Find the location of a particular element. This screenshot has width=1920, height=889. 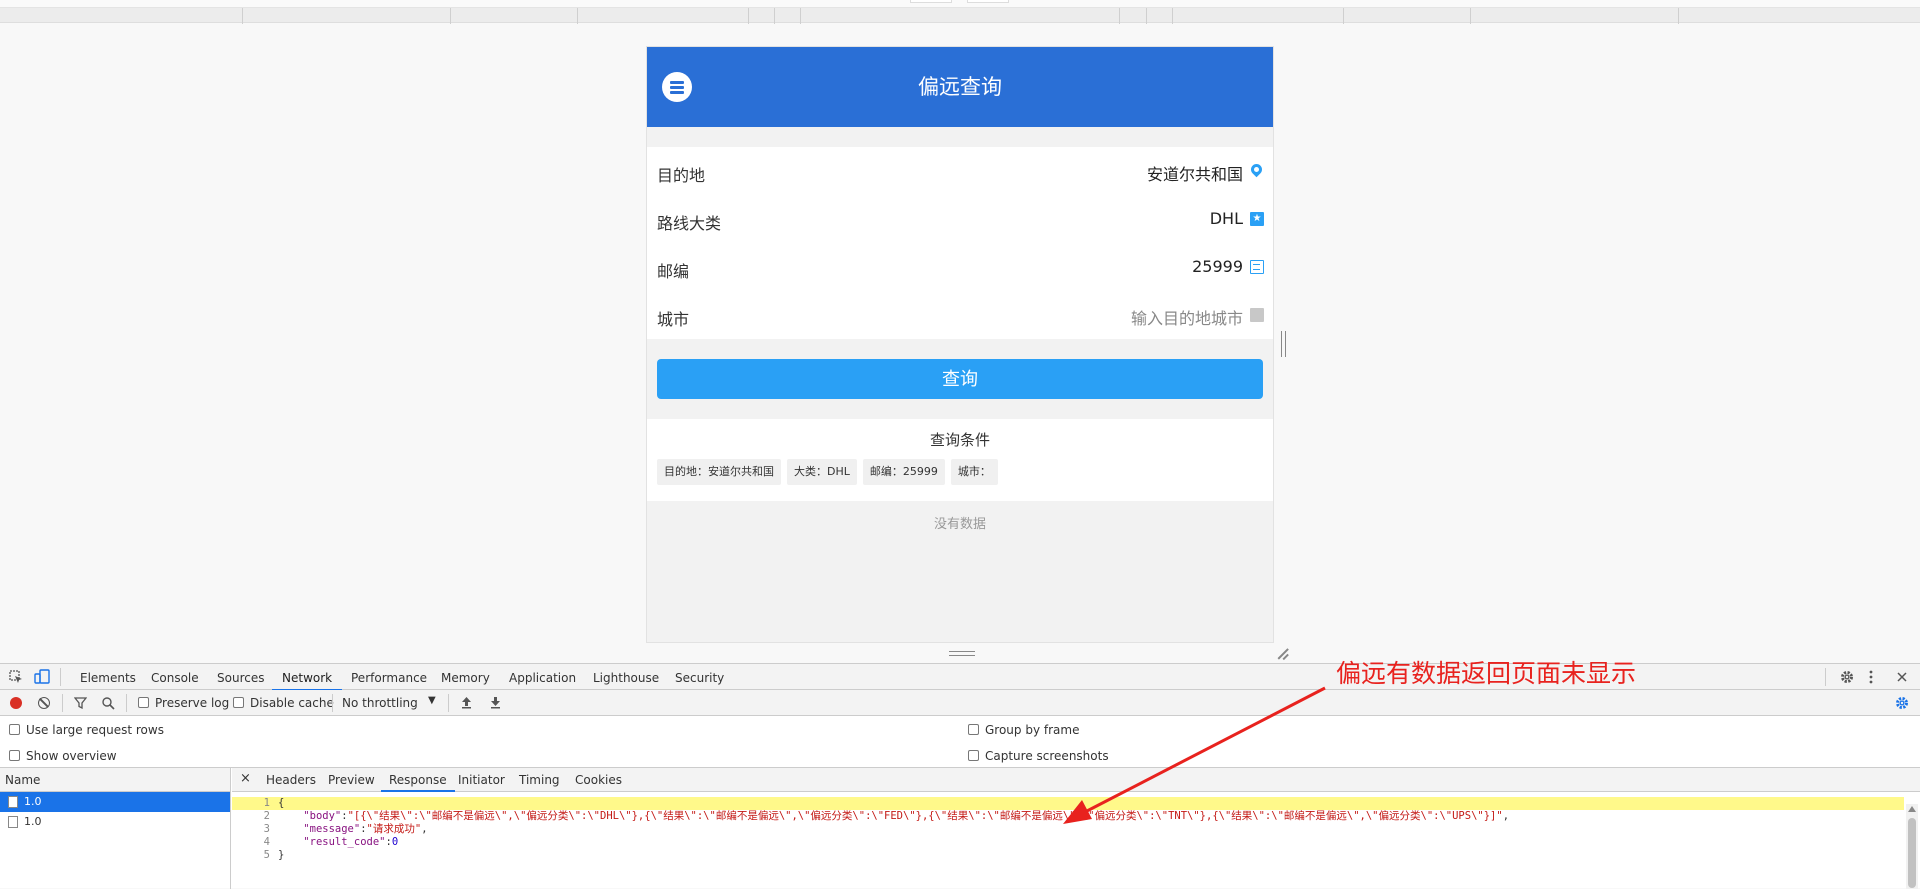

viewport-resize-handle-bottom is located at coordinates (962, 653).